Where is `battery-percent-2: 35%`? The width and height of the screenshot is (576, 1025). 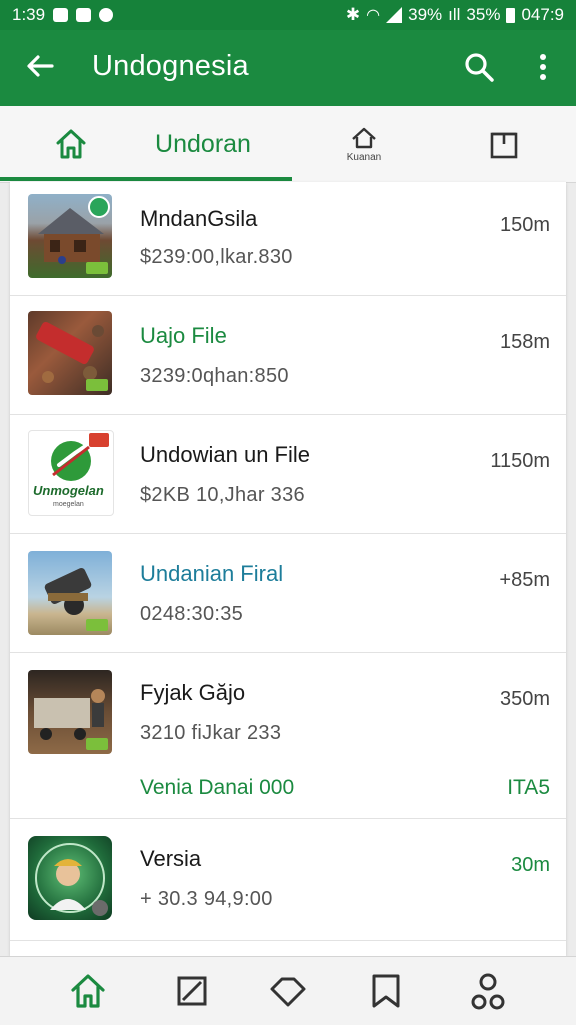 battery-percent-2: 35% is located at coordinates (483, 14).